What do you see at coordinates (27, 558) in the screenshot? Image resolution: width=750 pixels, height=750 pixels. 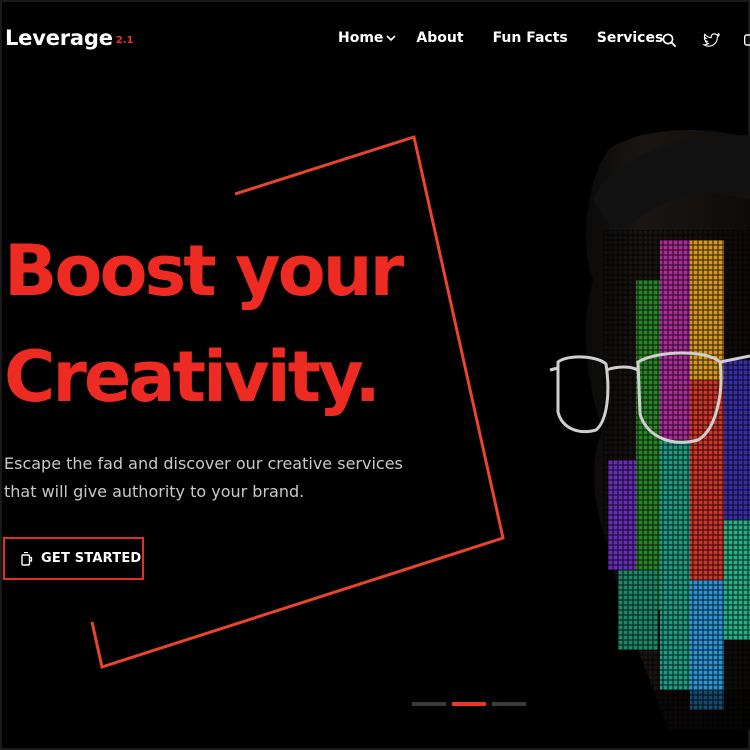 I see `cup-icon` at bounding box center [27, 558].